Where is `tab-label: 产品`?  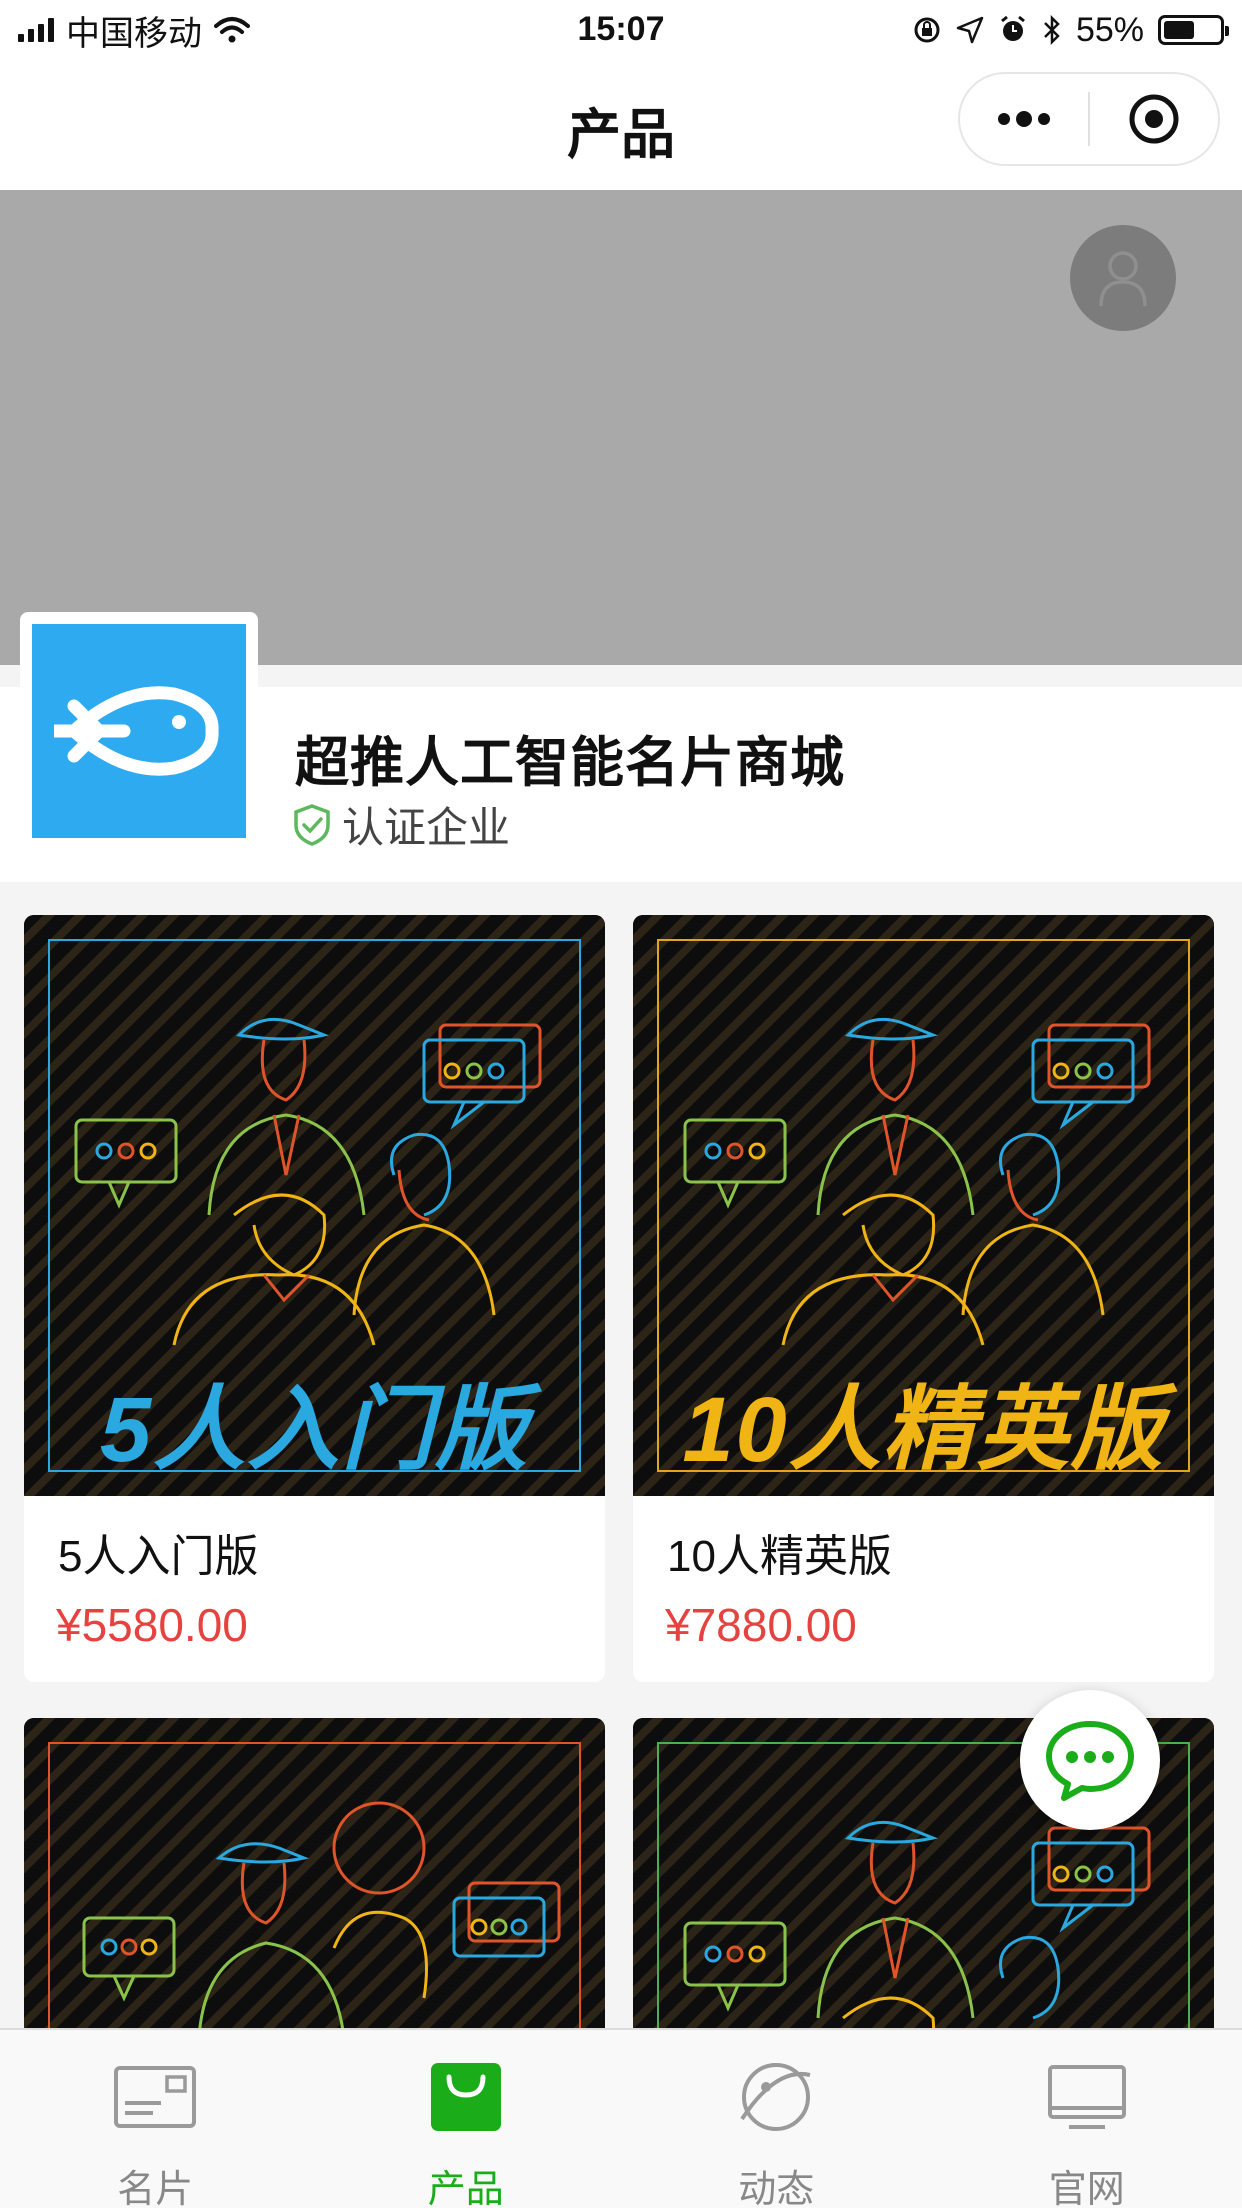 tab-label: 产品 is located at coordinates (465, 2188).